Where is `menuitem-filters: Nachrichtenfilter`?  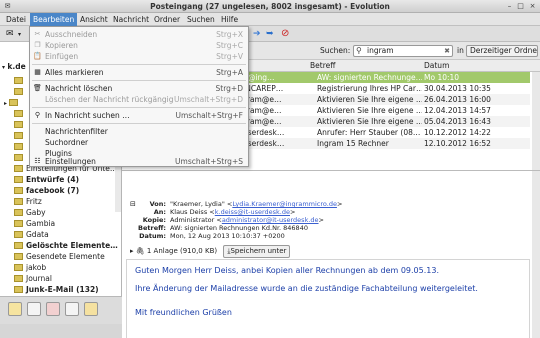
menuitem-filters: Nachrichtenfilter is located at coordinates (139, 131).